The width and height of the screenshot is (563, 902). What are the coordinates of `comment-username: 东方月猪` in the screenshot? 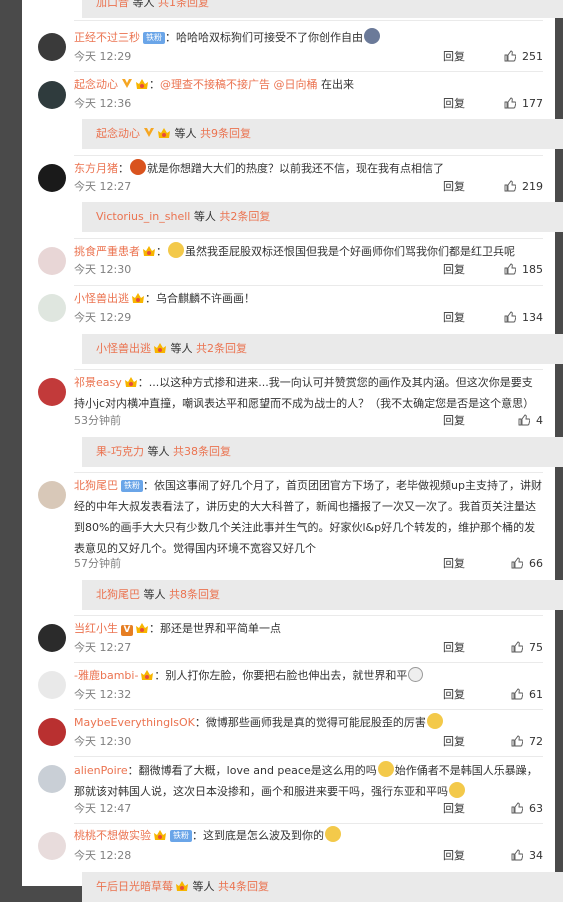 It's located at (96, 168).